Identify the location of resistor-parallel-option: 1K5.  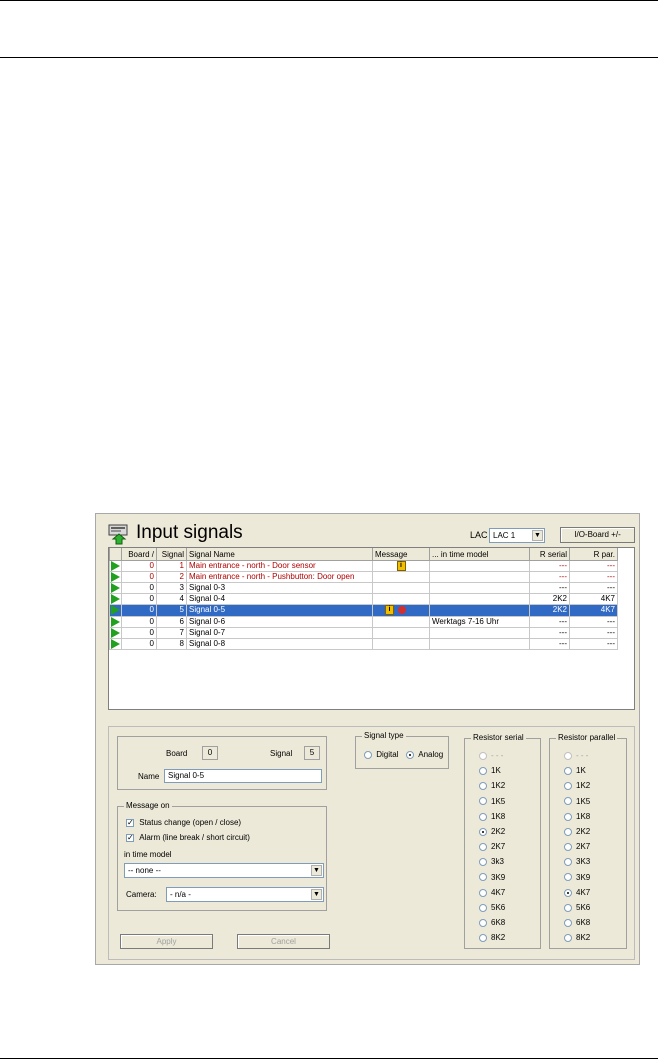
(577, 801).